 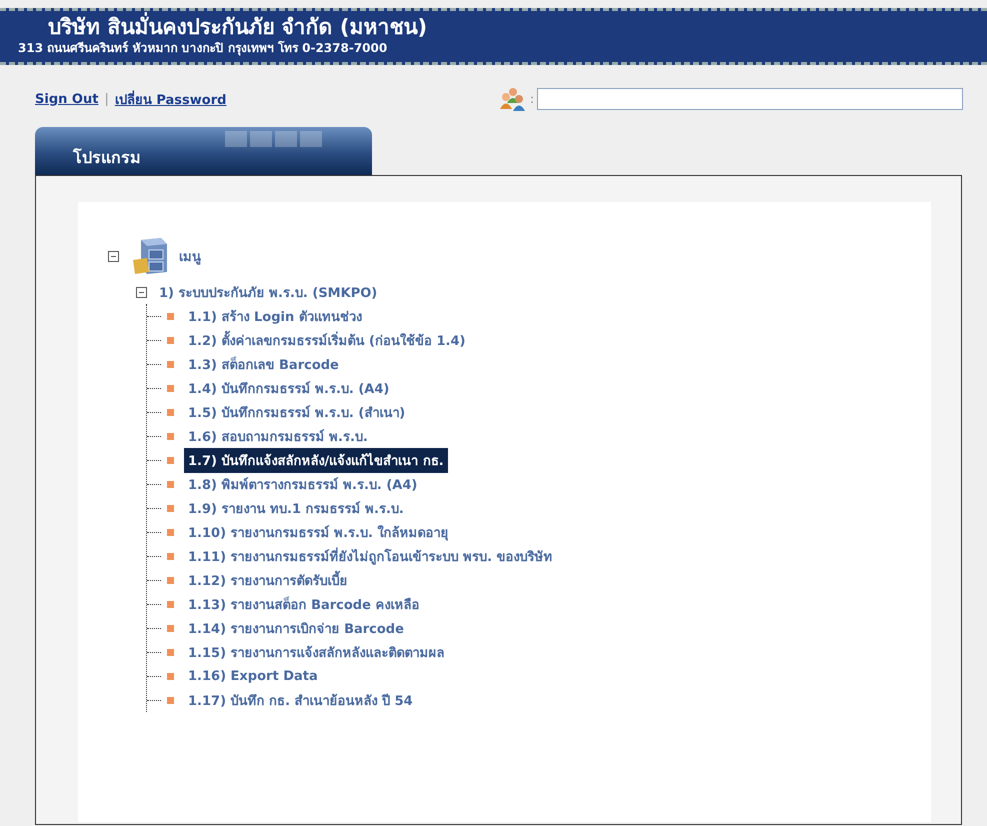 What do you see at coordinates (170, 99) in the screenshot?
I see `change-password-link: เปลี่ยน Password` at bounding box center [170, 99].